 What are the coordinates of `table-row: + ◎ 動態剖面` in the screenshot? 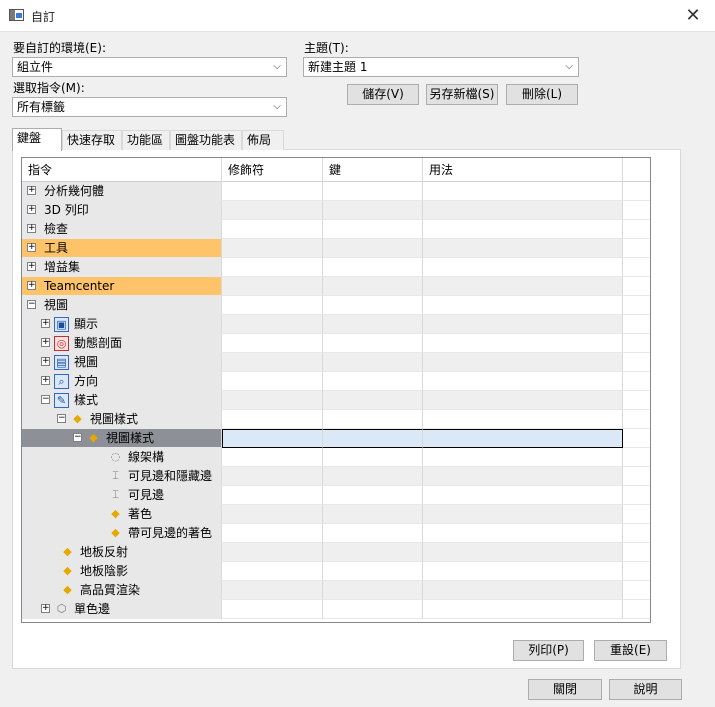 It's located at (336, 343).